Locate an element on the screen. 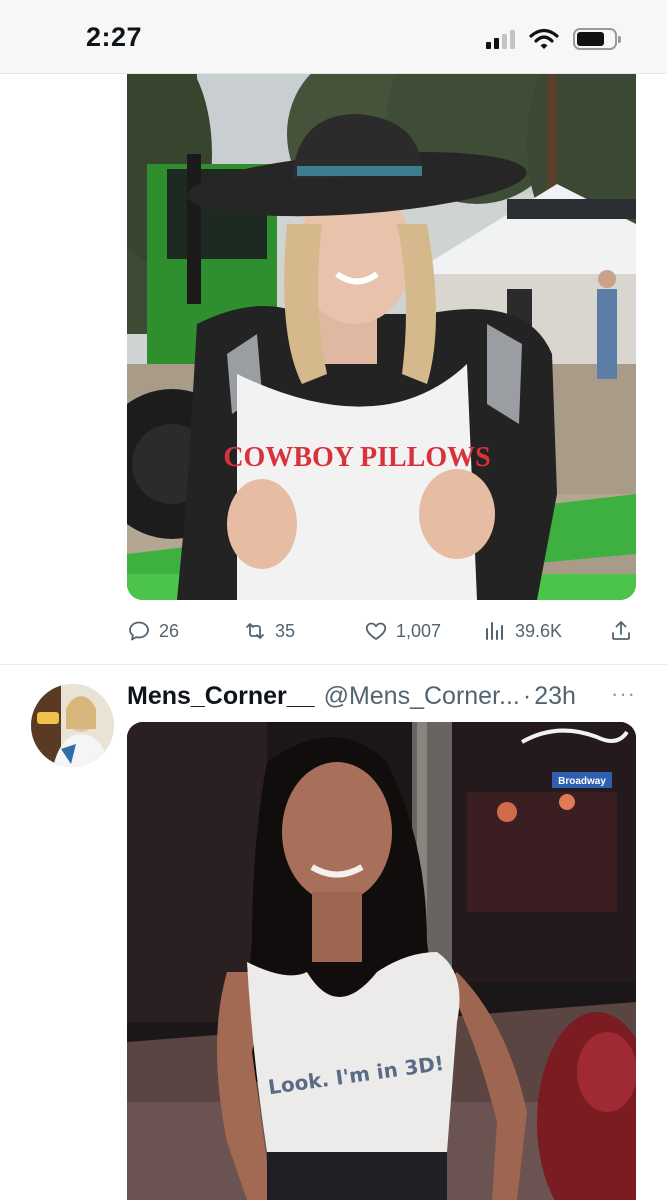 The image size is (667, 1200). like-button: 1,007 is located at coordinates (402, 631).